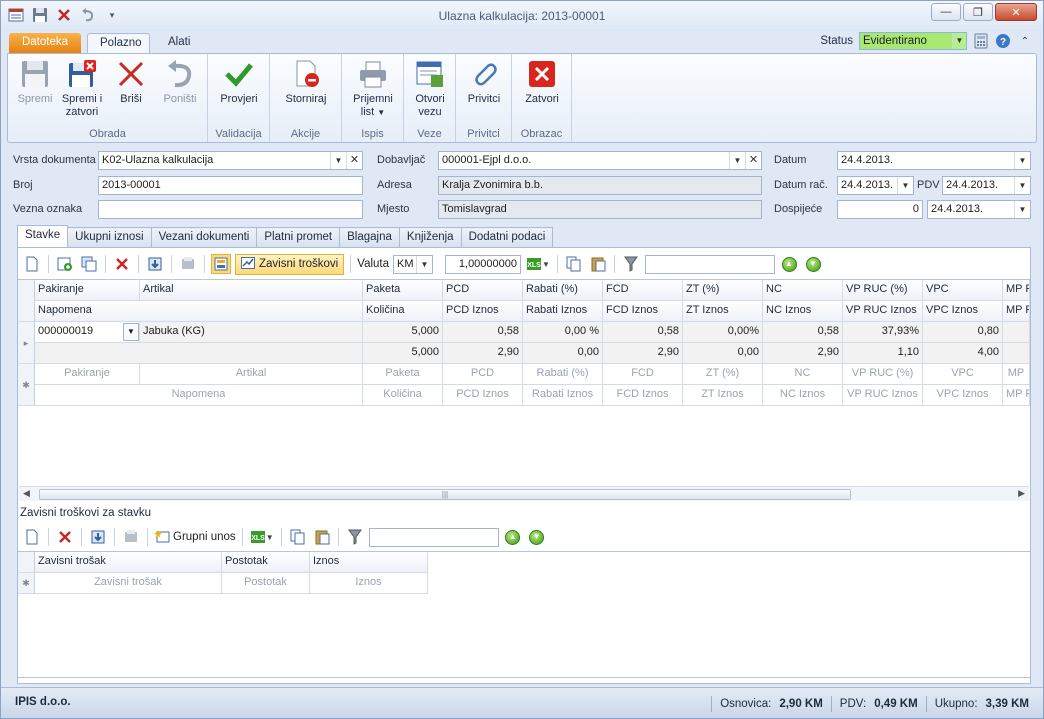  What do you see at coordinates (290, 264) in the screenshot?
I see `zavisni-troskovi-button: Zavisni troškovi` at bounding box center [290, 264].